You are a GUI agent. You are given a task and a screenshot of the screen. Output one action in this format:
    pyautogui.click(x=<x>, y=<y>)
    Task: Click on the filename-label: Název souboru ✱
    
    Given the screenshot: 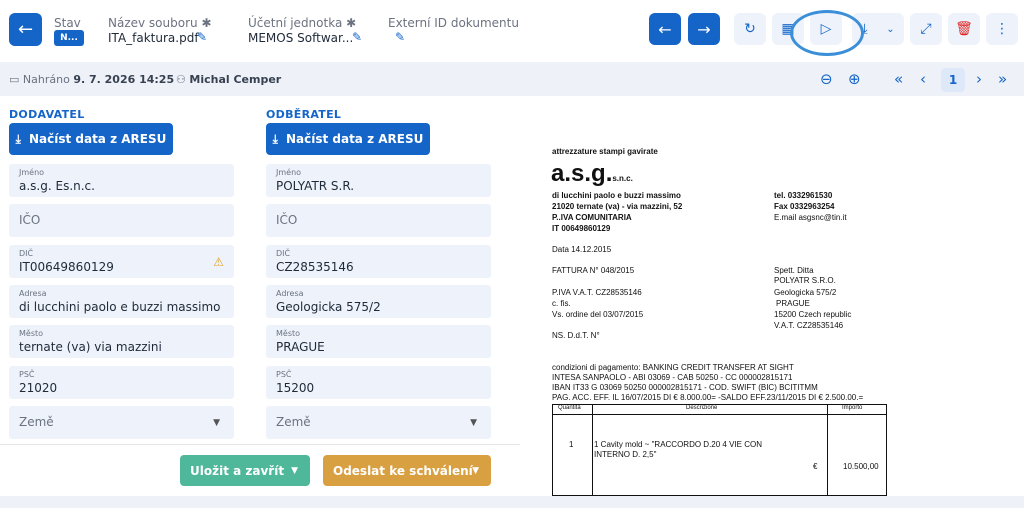 What is the action you would take?
    pyautogui.click(x=160, y=23)
    